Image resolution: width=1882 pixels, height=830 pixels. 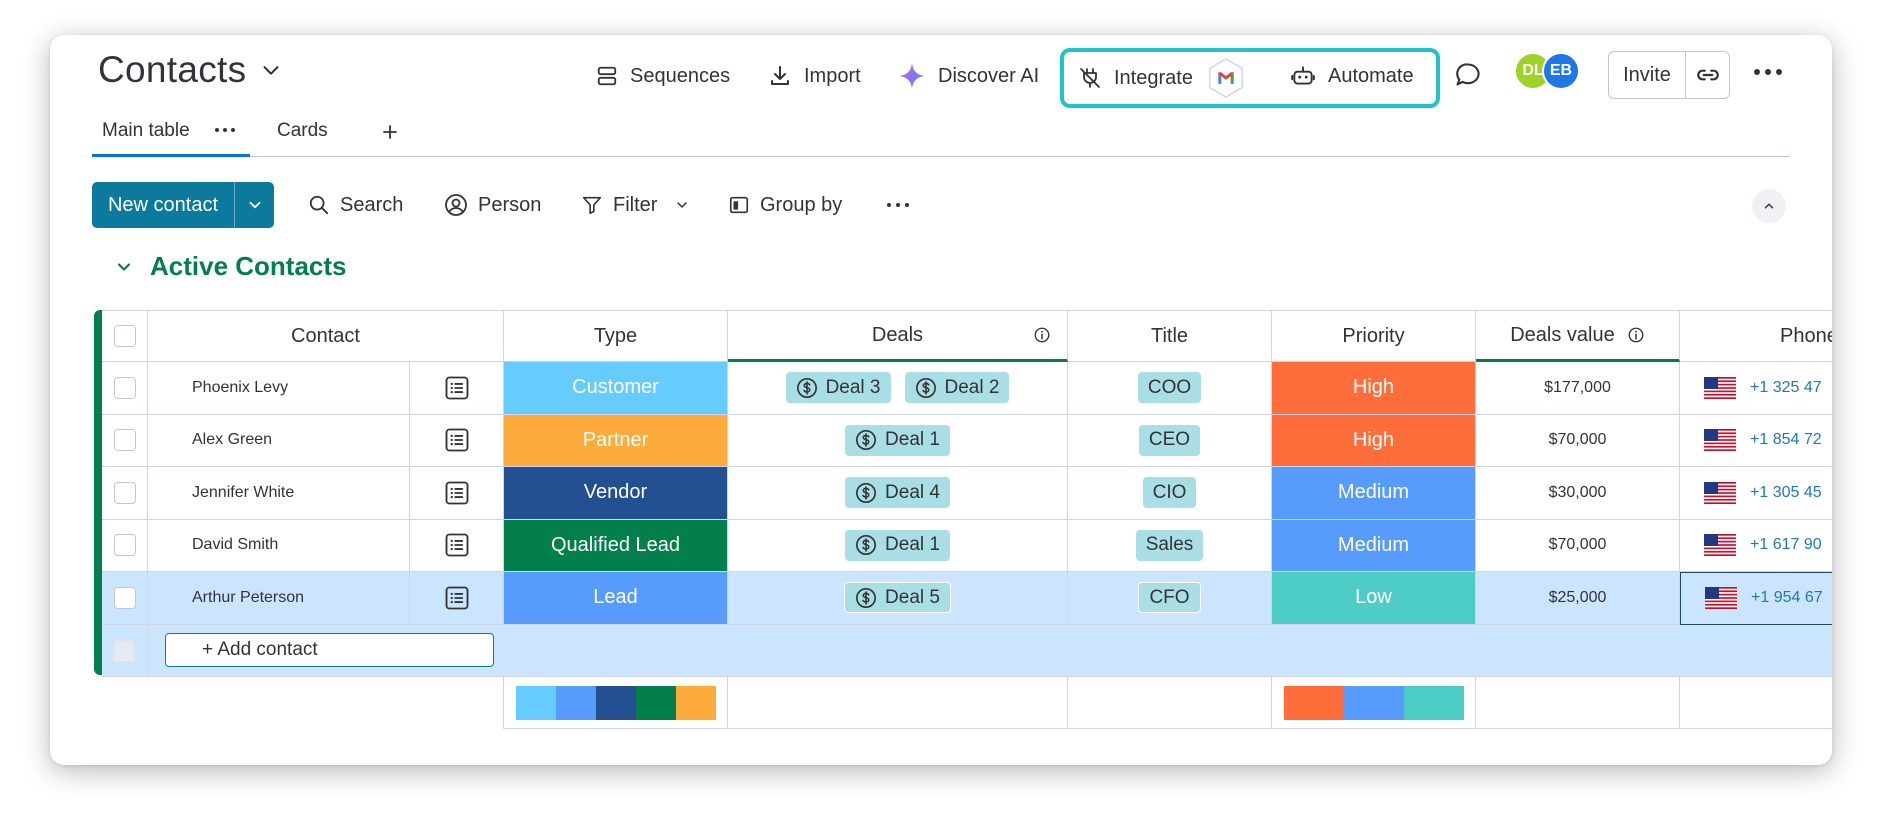 What do you see at coordinates (1170, 440) in the screenshot?
I see `cell-title: CEO` at bounding box center [1170, 440].